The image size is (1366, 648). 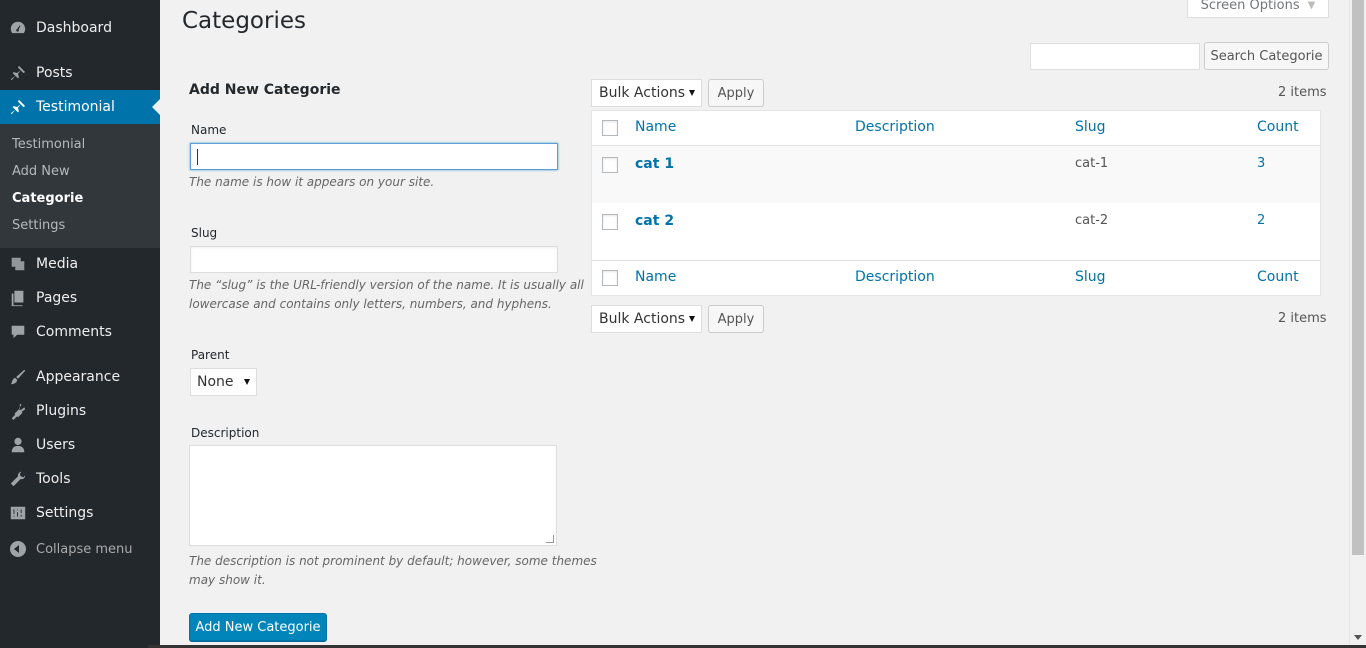 I want to click on pages-icon, so click(x=18, y=298).